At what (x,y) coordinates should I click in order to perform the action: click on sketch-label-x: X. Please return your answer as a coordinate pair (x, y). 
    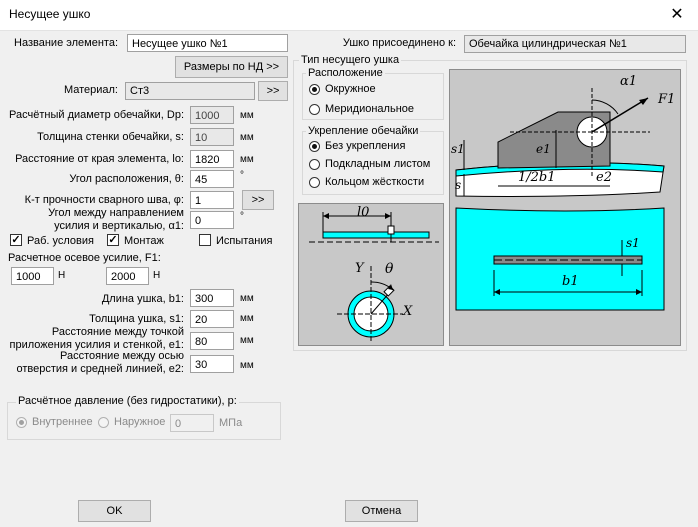
    Looking at the image, I should click on (408, 311).